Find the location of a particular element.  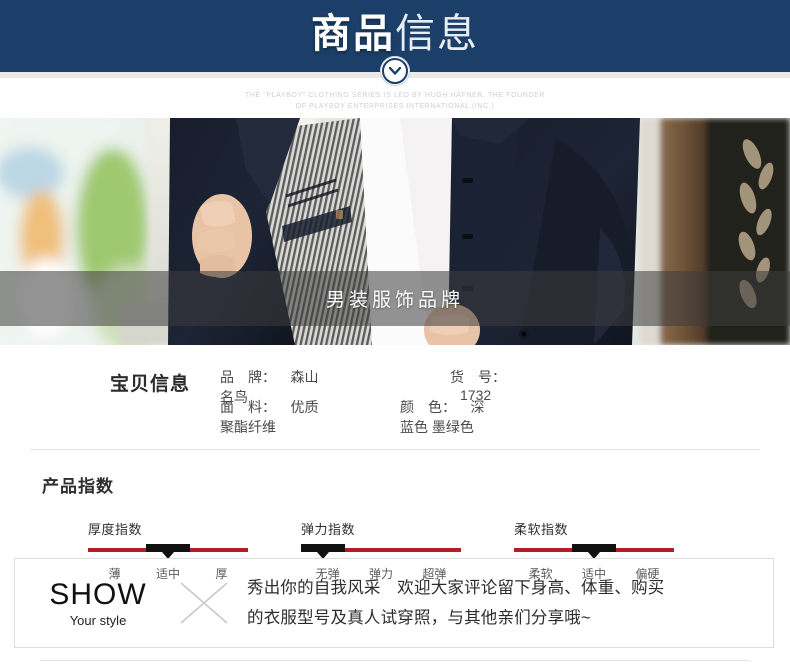

page-header: 商品信息 is located at coordinates (395, 43).